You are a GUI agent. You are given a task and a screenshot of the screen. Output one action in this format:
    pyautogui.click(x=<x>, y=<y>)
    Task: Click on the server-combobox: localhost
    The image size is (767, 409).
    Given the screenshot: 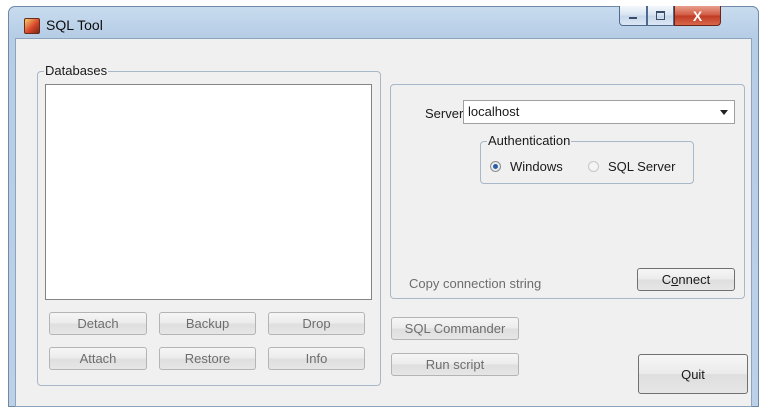 What is the action you would take?
    pyautogui.click(x=599, y=112)
    